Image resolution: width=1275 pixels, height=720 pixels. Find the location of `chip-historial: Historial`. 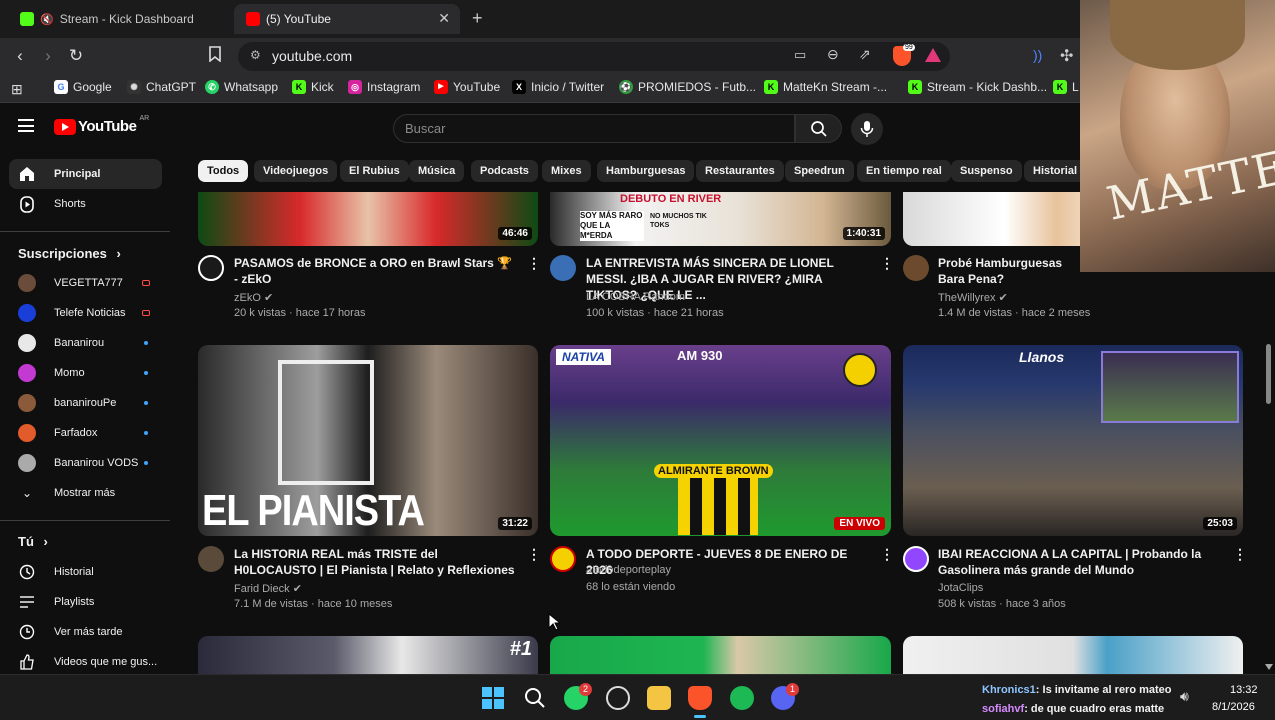

chip-historial: Historial is located at coordinates (1055, 171).